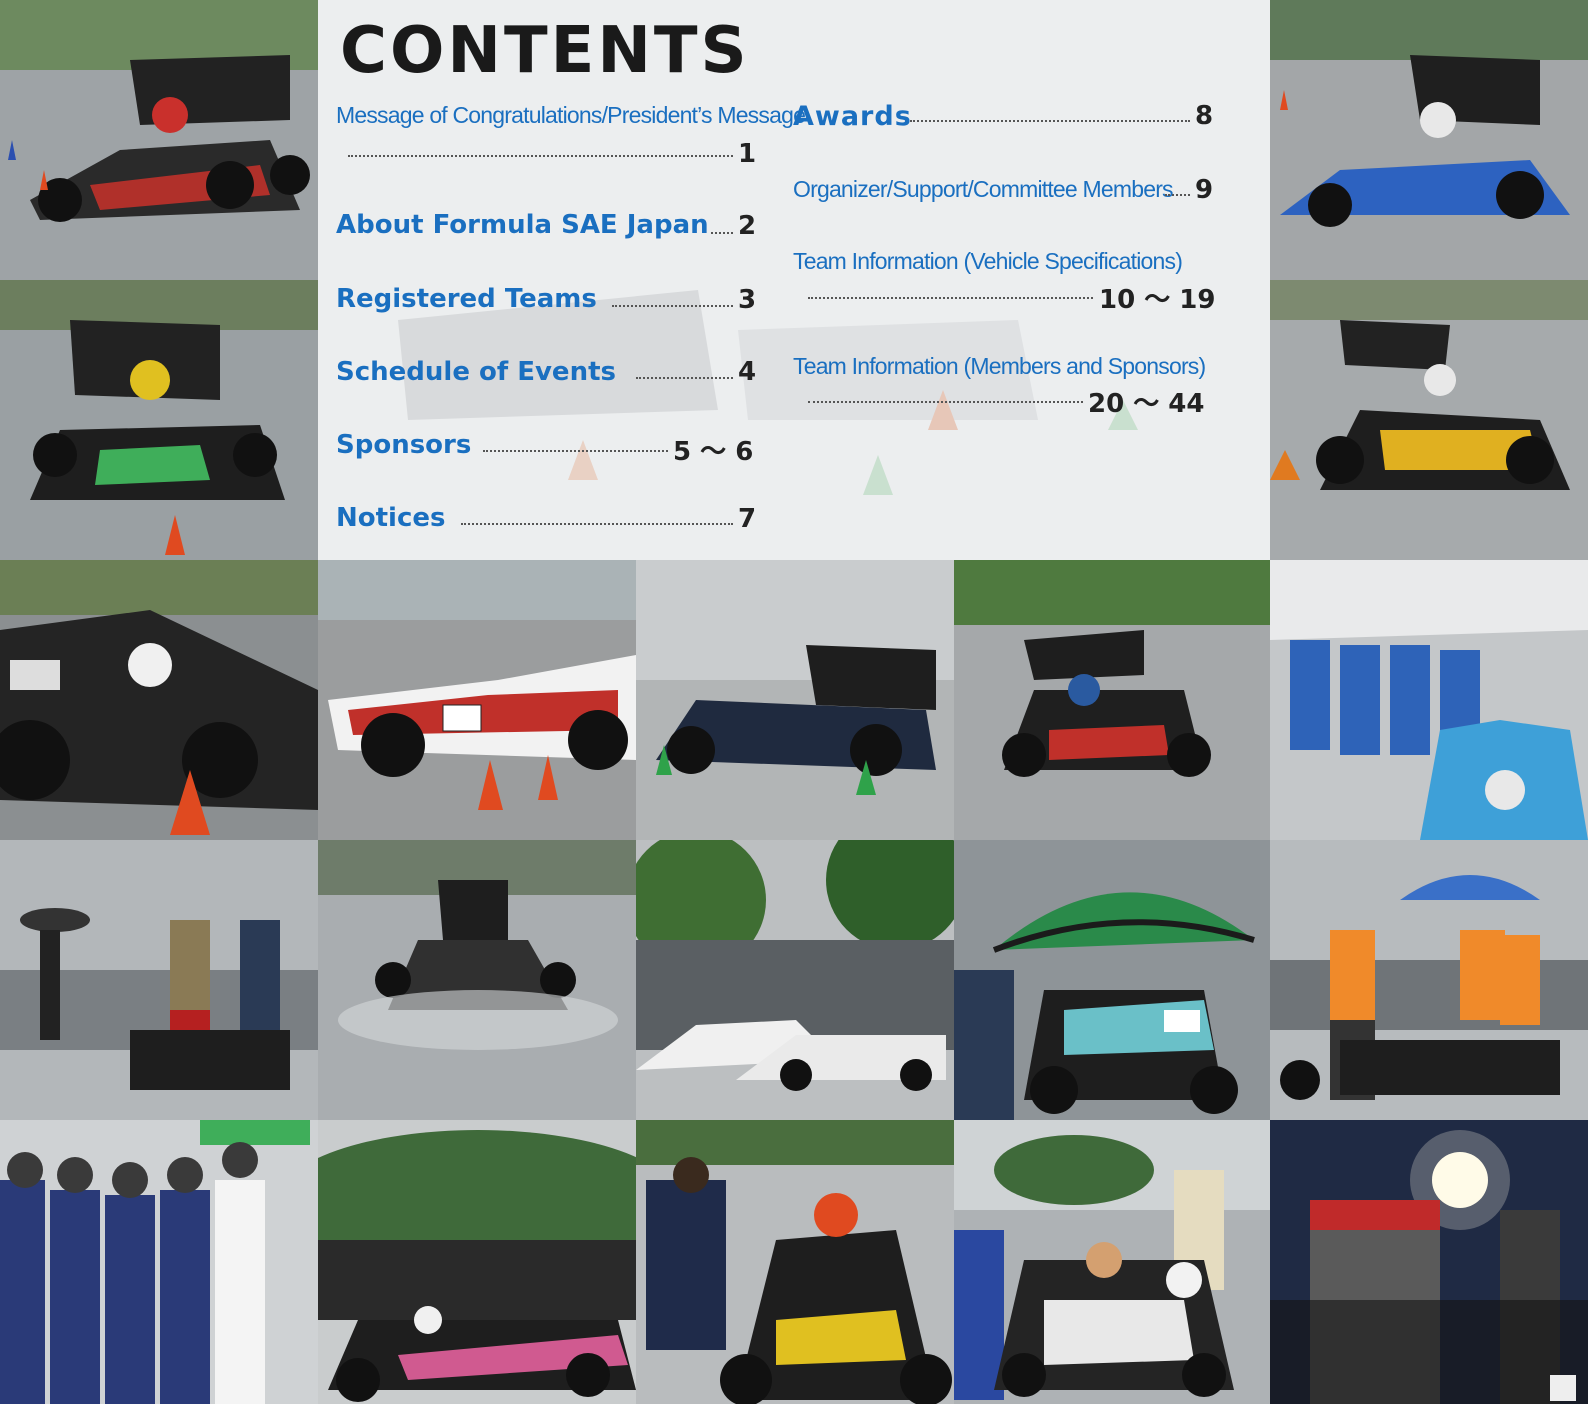 This screenshot has height=1404, width=1588. What do you see at coordinates (747, 226) in the screenshot?
I see `toc-page-about: 2` at bounding box center [747, 226].